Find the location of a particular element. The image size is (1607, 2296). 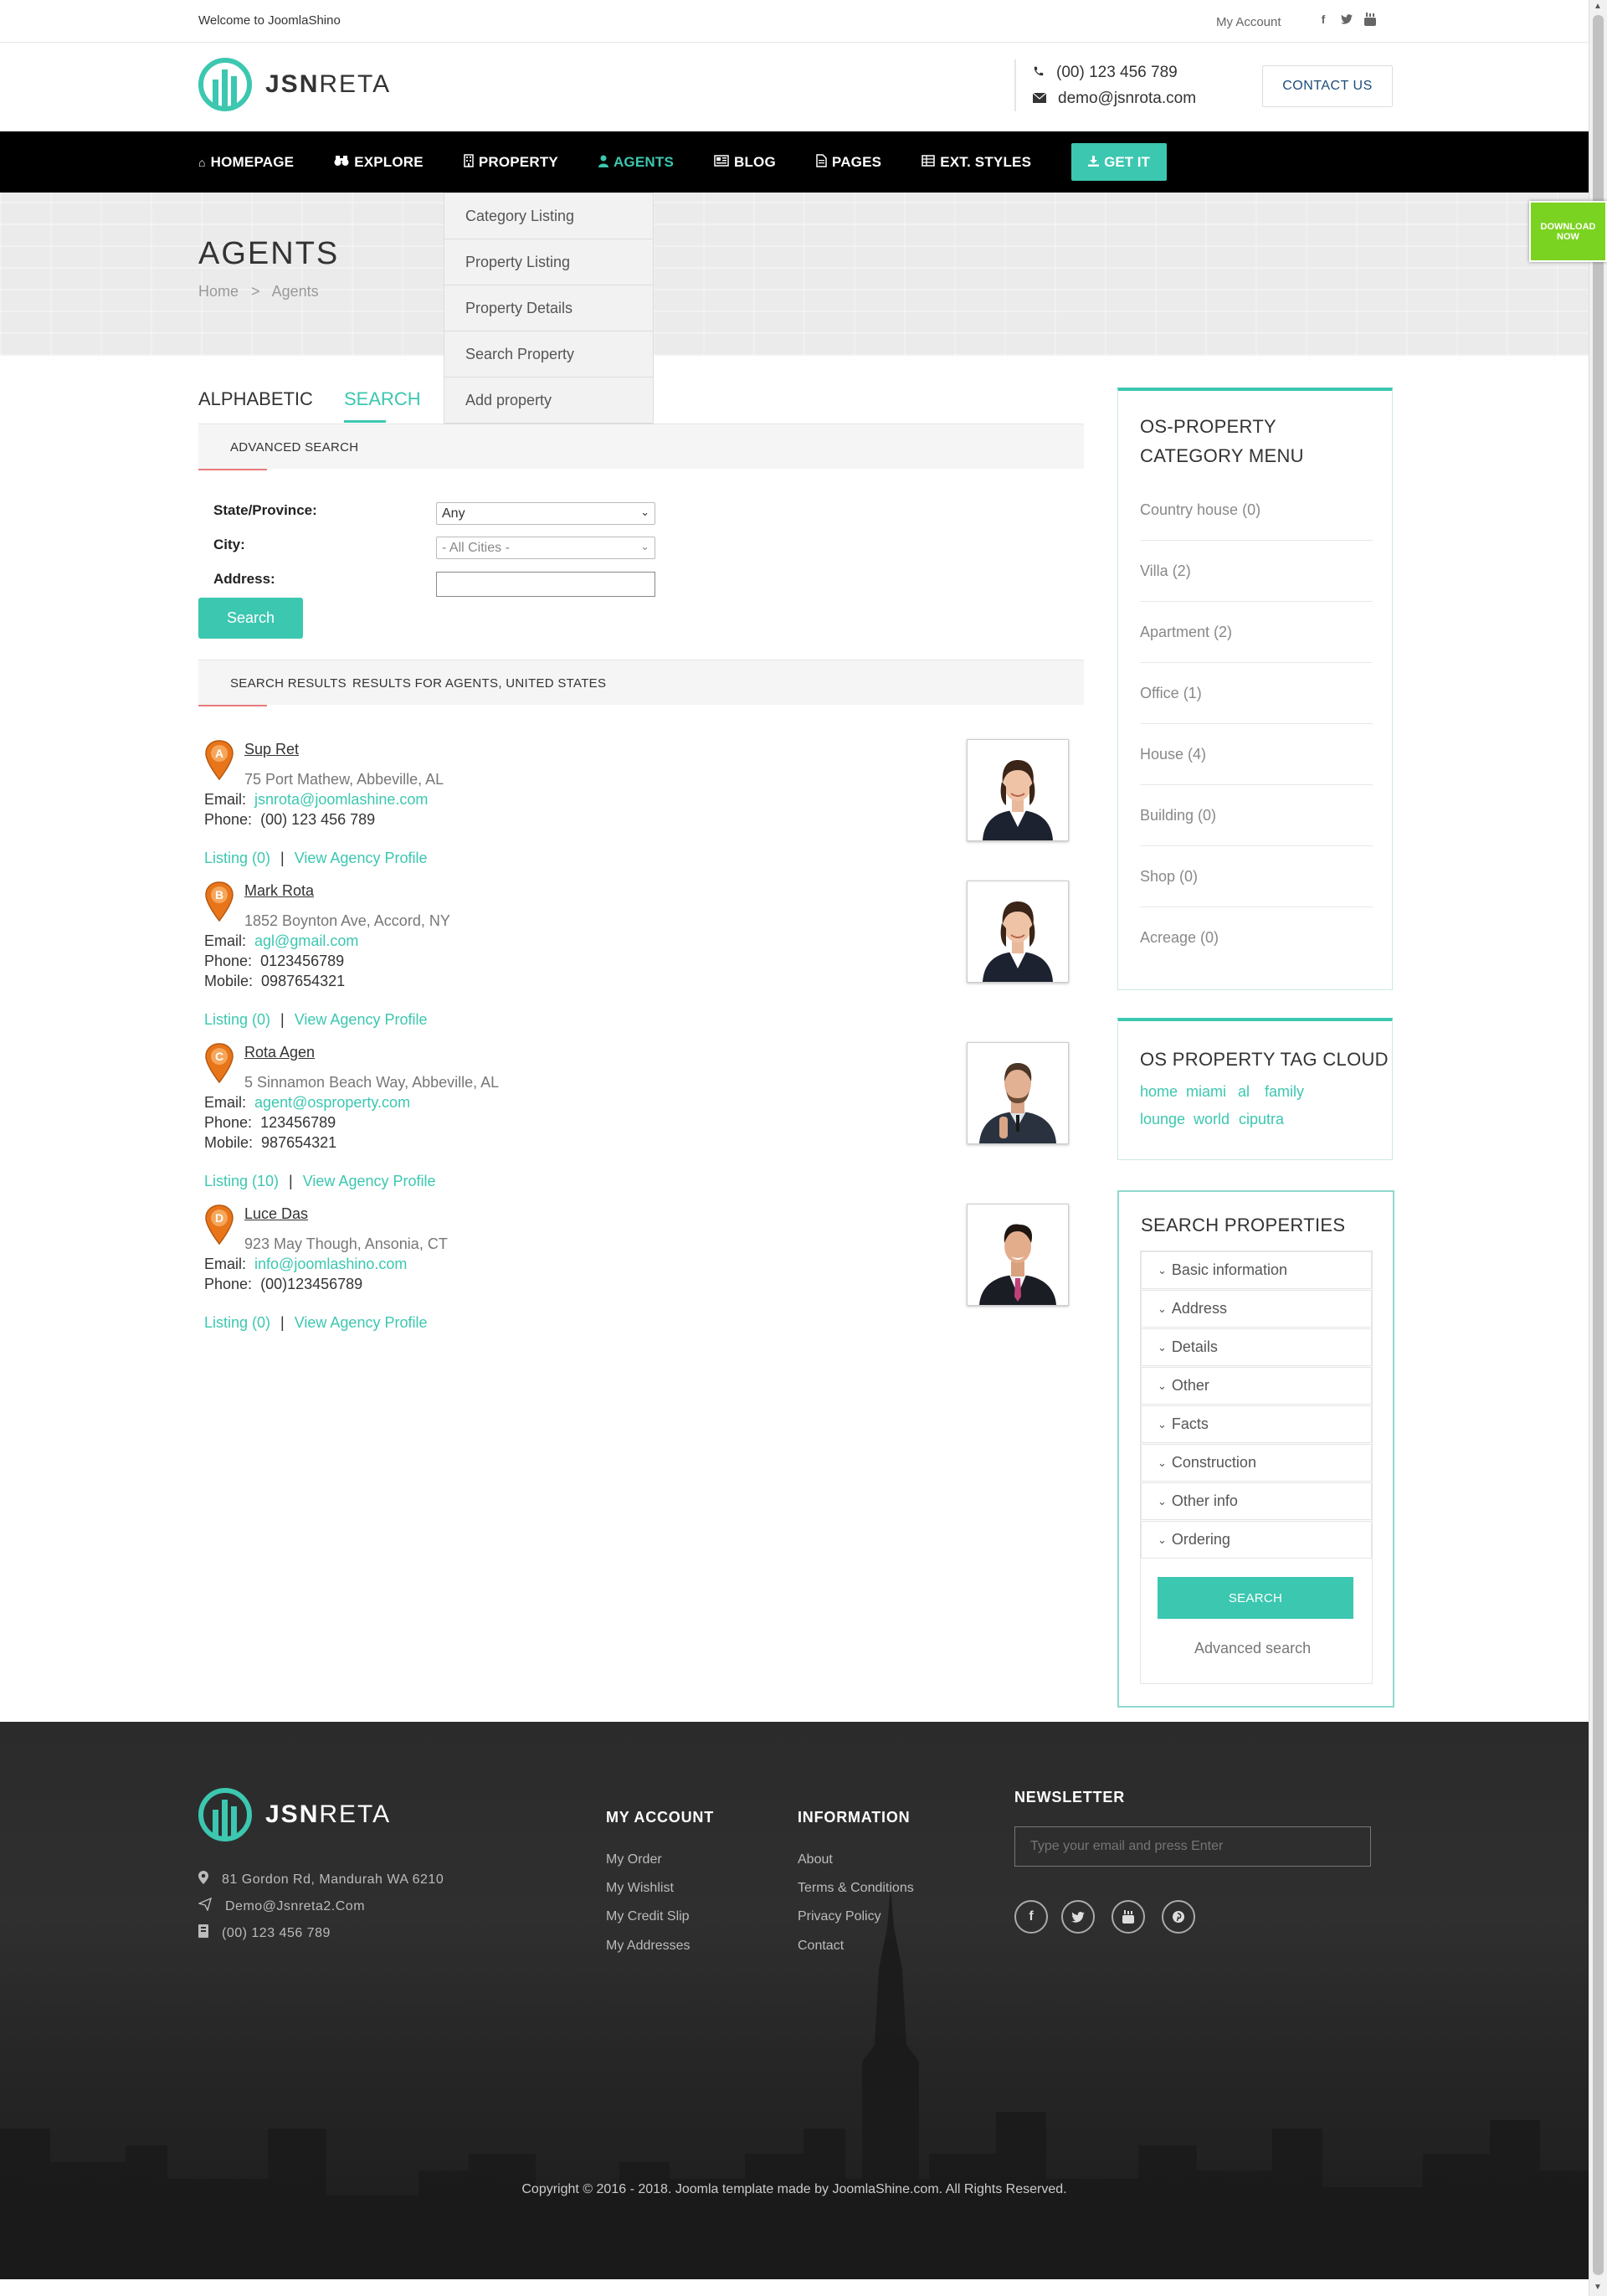

section-ordering: ⌄ Ordering is located at coordinates (1256, 1540).